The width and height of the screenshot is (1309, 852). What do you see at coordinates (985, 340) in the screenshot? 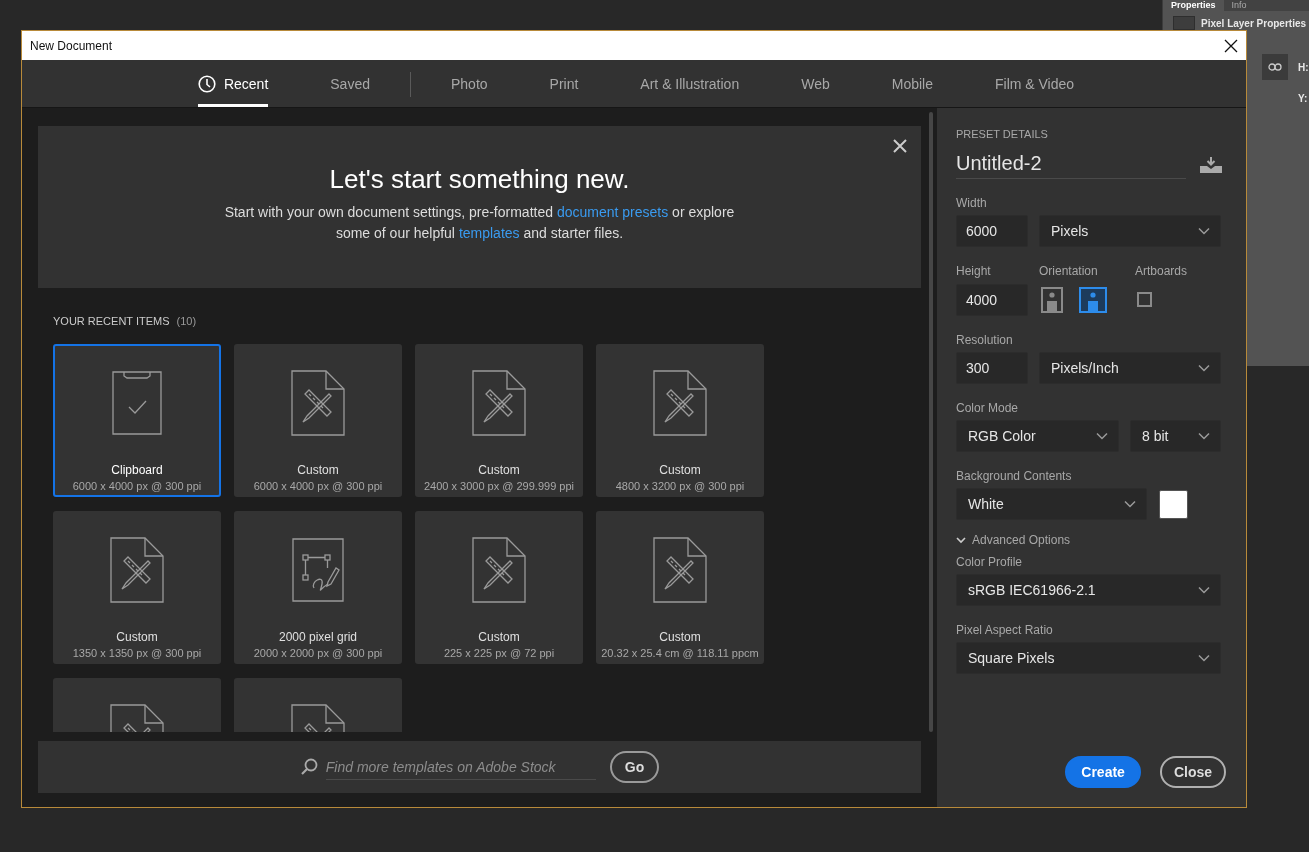
I see `field-label: Resolution` at bounding box center [985, 340].